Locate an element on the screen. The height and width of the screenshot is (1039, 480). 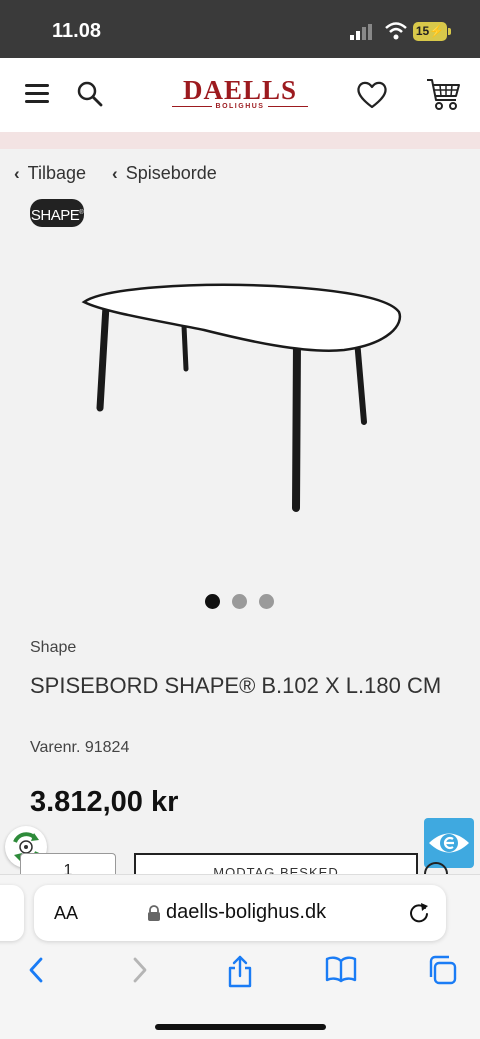
brand-badge-label: SHAPE is located at coordinates (55, 215).